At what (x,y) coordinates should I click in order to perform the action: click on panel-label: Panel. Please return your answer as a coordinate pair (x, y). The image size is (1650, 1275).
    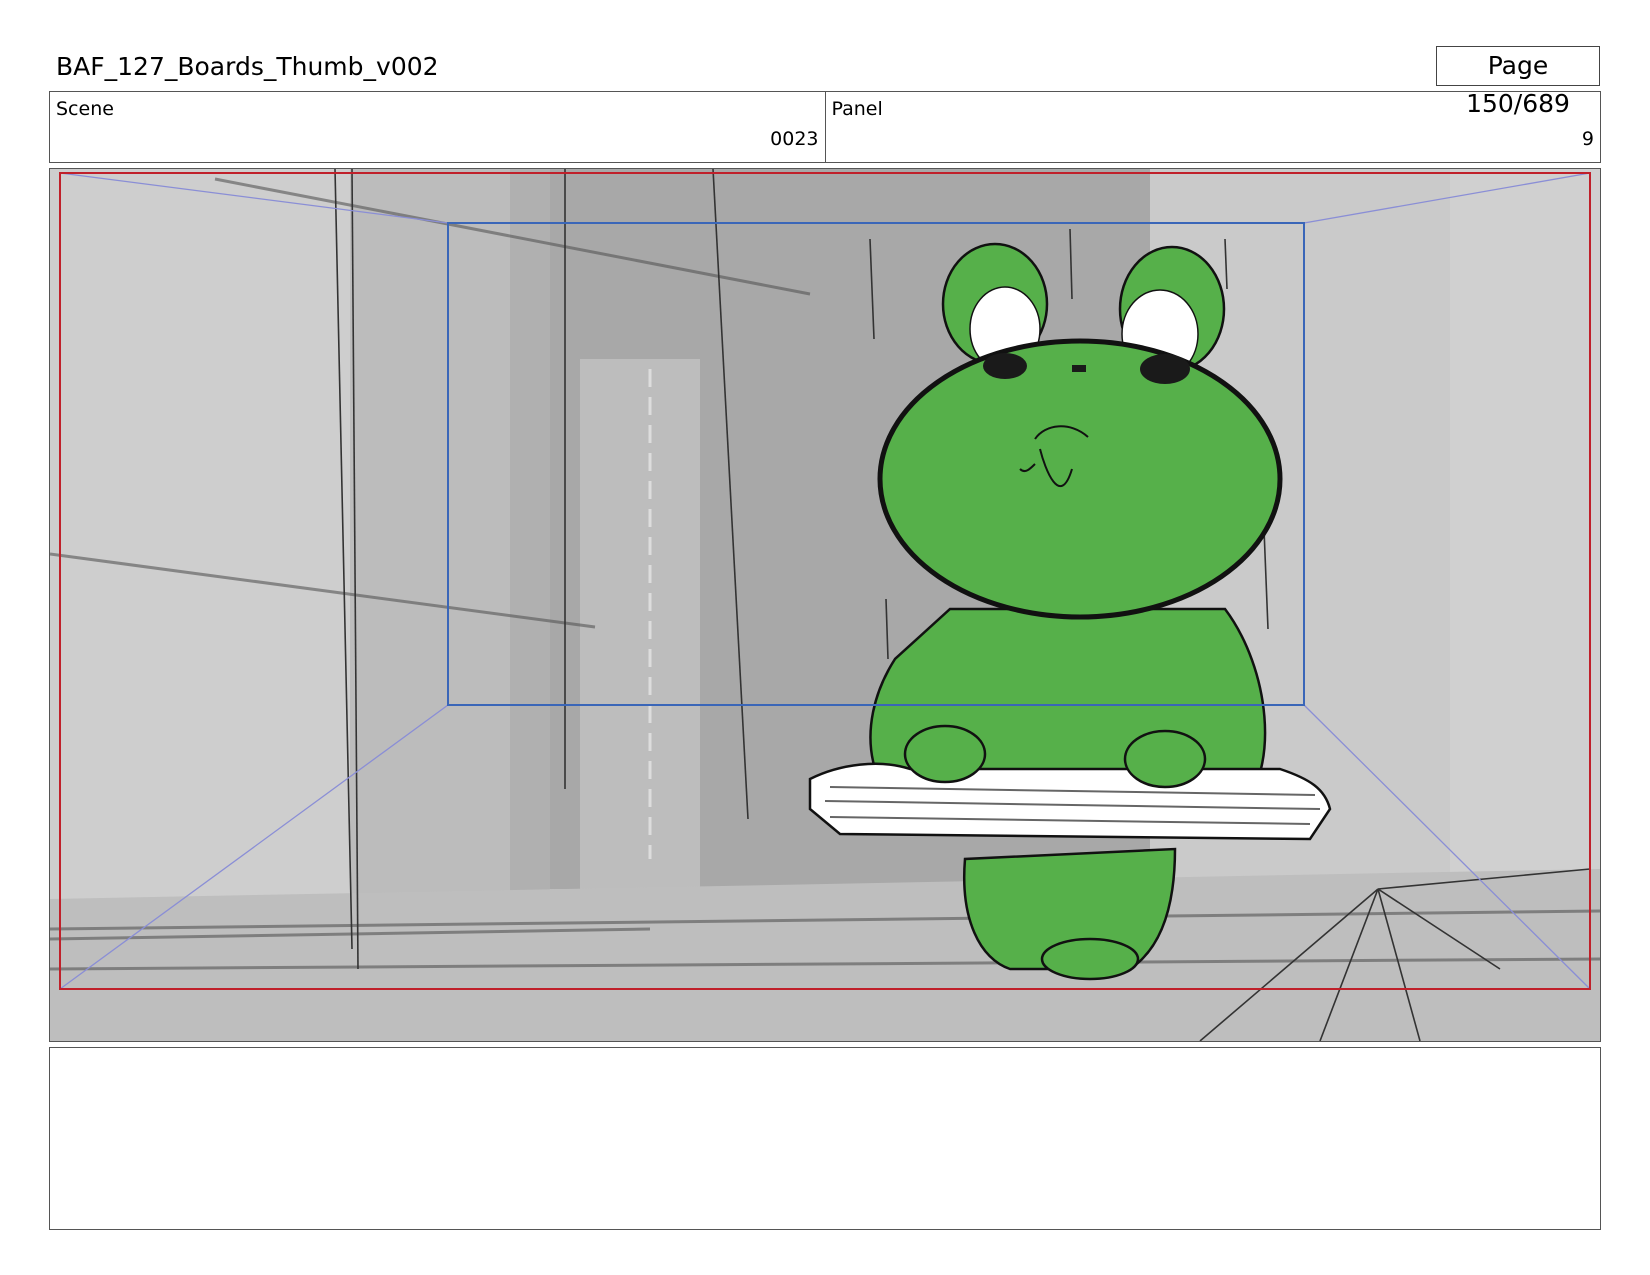
    Looking at the image, I should click on (857, 109).